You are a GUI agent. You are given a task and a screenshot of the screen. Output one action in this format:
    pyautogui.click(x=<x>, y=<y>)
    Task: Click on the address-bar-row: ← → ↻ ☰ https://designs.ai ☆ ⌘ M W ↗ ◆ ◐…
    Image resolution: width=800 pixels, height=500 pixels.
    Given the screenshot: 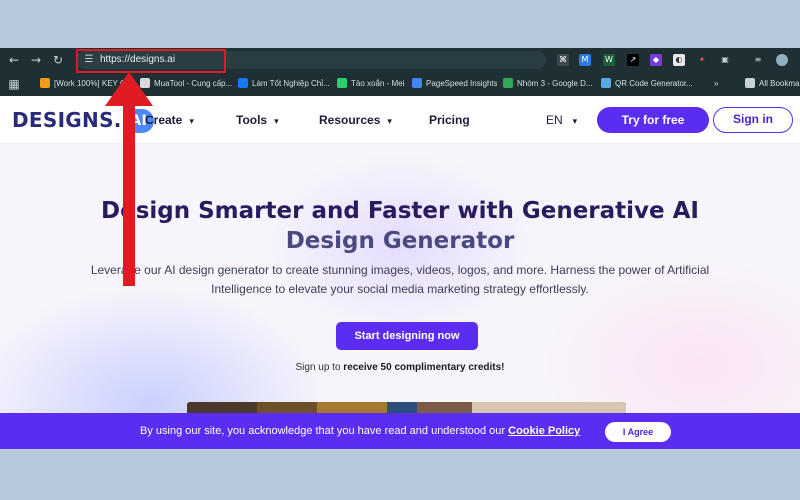 What is the action you would take?
    pyautogui.click(x=400, y=60)
    